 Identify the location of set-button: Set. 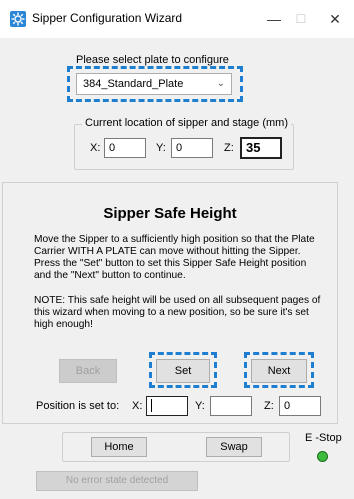
(183, 371).